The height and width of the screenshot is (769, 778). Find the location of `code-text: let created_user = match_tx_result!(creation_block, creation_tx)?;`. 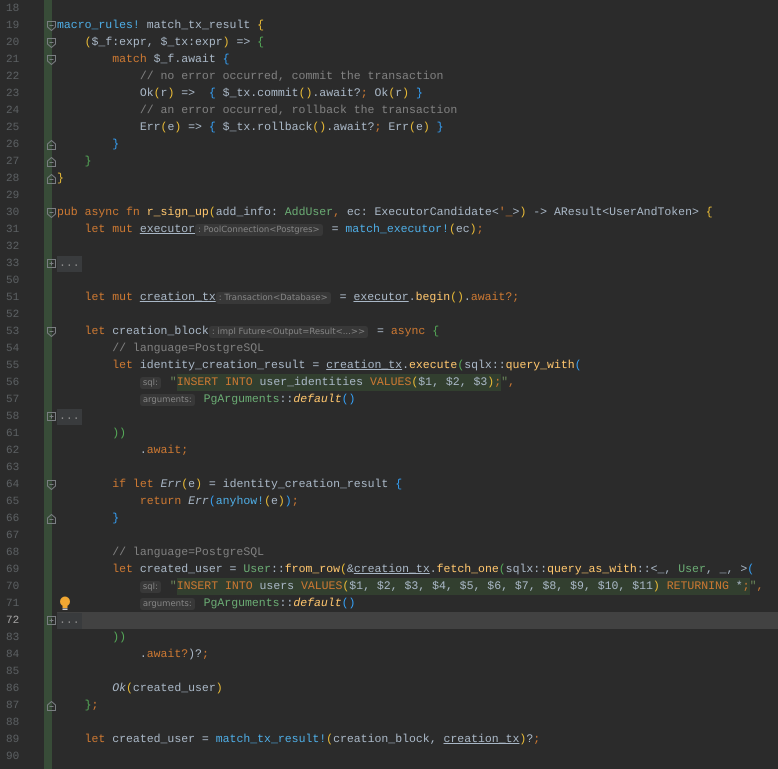

code-text: let created_user = match_tx_result!(creation_block, creation_tx)?; is located at coordinates (312, 740).